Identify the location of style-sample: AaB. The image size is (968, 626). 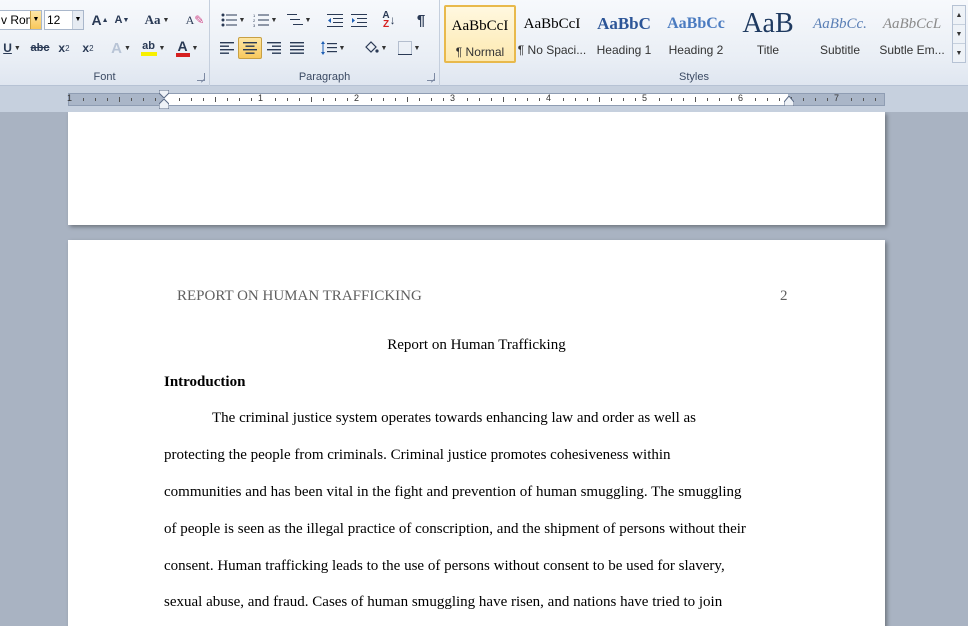
(768, 23).